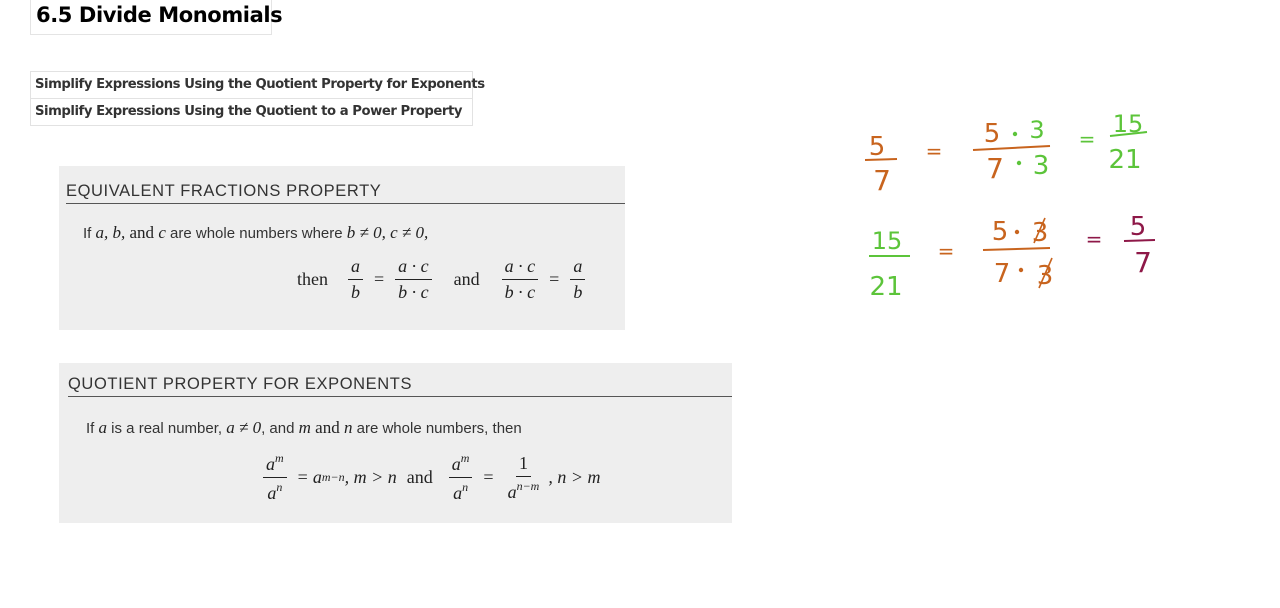 This screenshot has height=608, width=1280. I want to click on exponent-m-minus-n: m−n, so click(333, 477).